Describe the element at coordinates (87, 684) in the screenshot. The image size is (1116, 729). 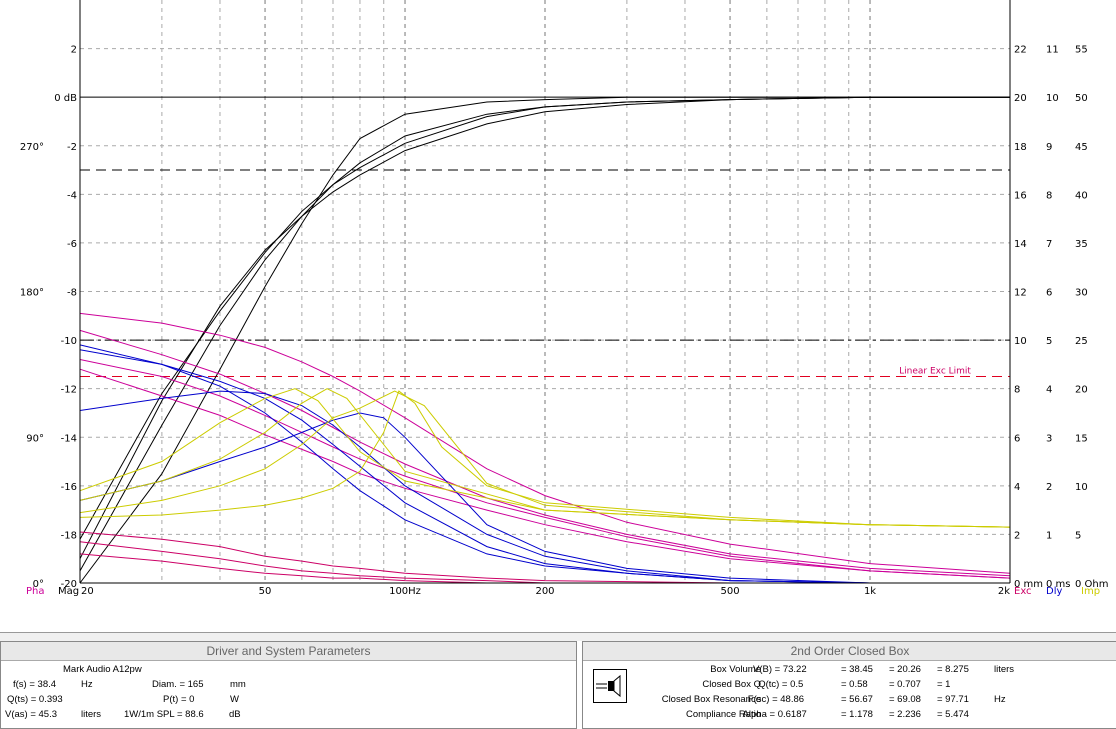
I see `fs-unit: Hz` at that location.